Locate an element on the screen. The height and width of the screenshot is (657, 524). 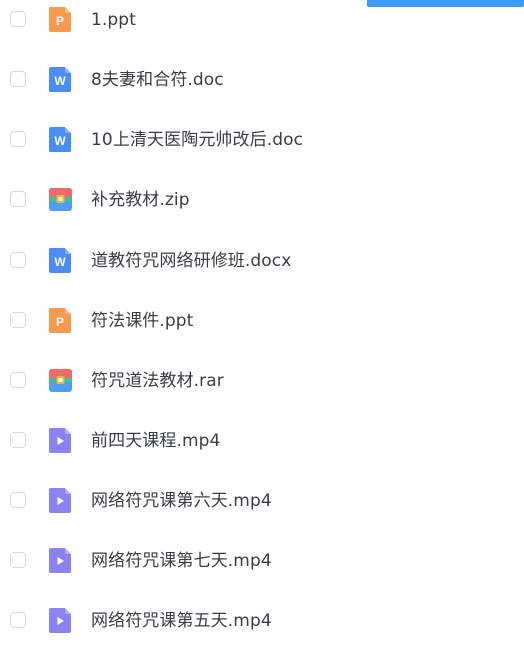
file-row: W 10上清天医陶元帅改后.doc is located at coordinates (262, 140).